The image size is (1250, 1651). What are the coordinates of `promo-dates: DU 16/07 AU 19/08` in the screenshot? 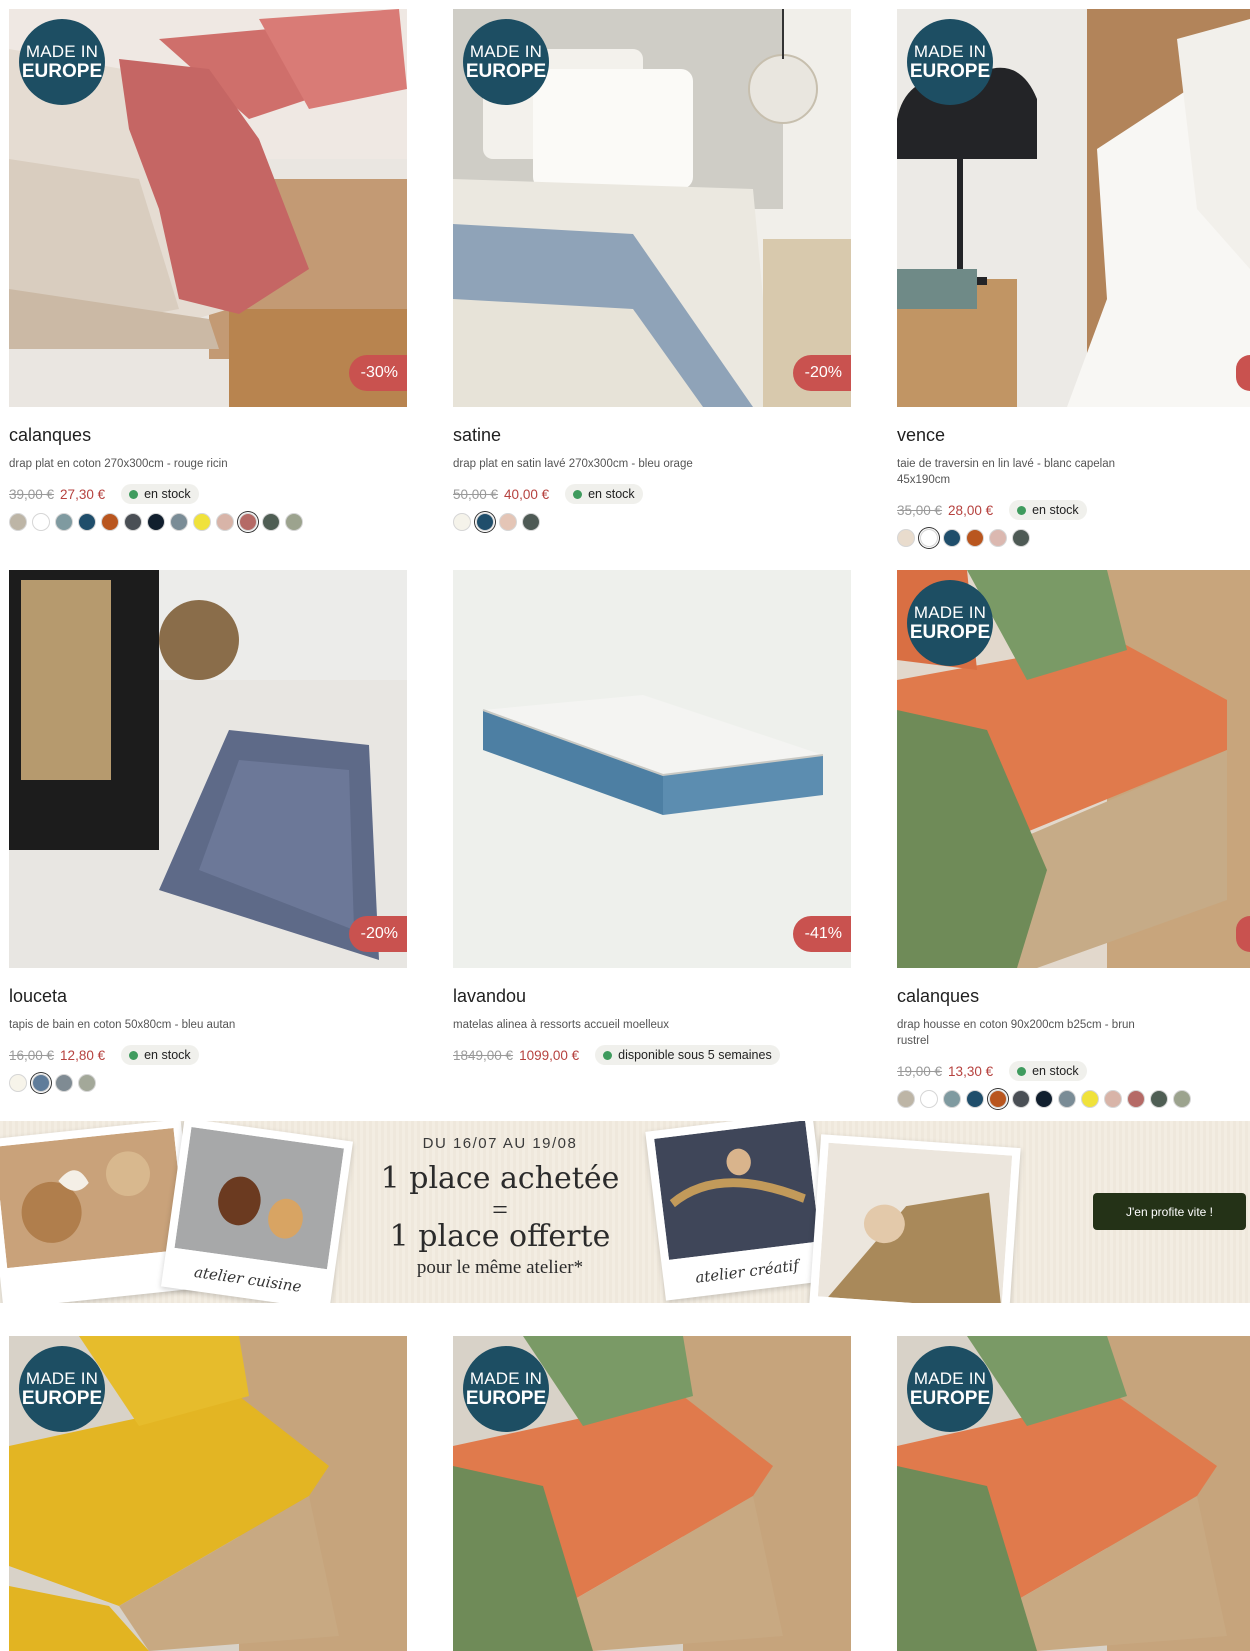 It's located at (500, 1143).